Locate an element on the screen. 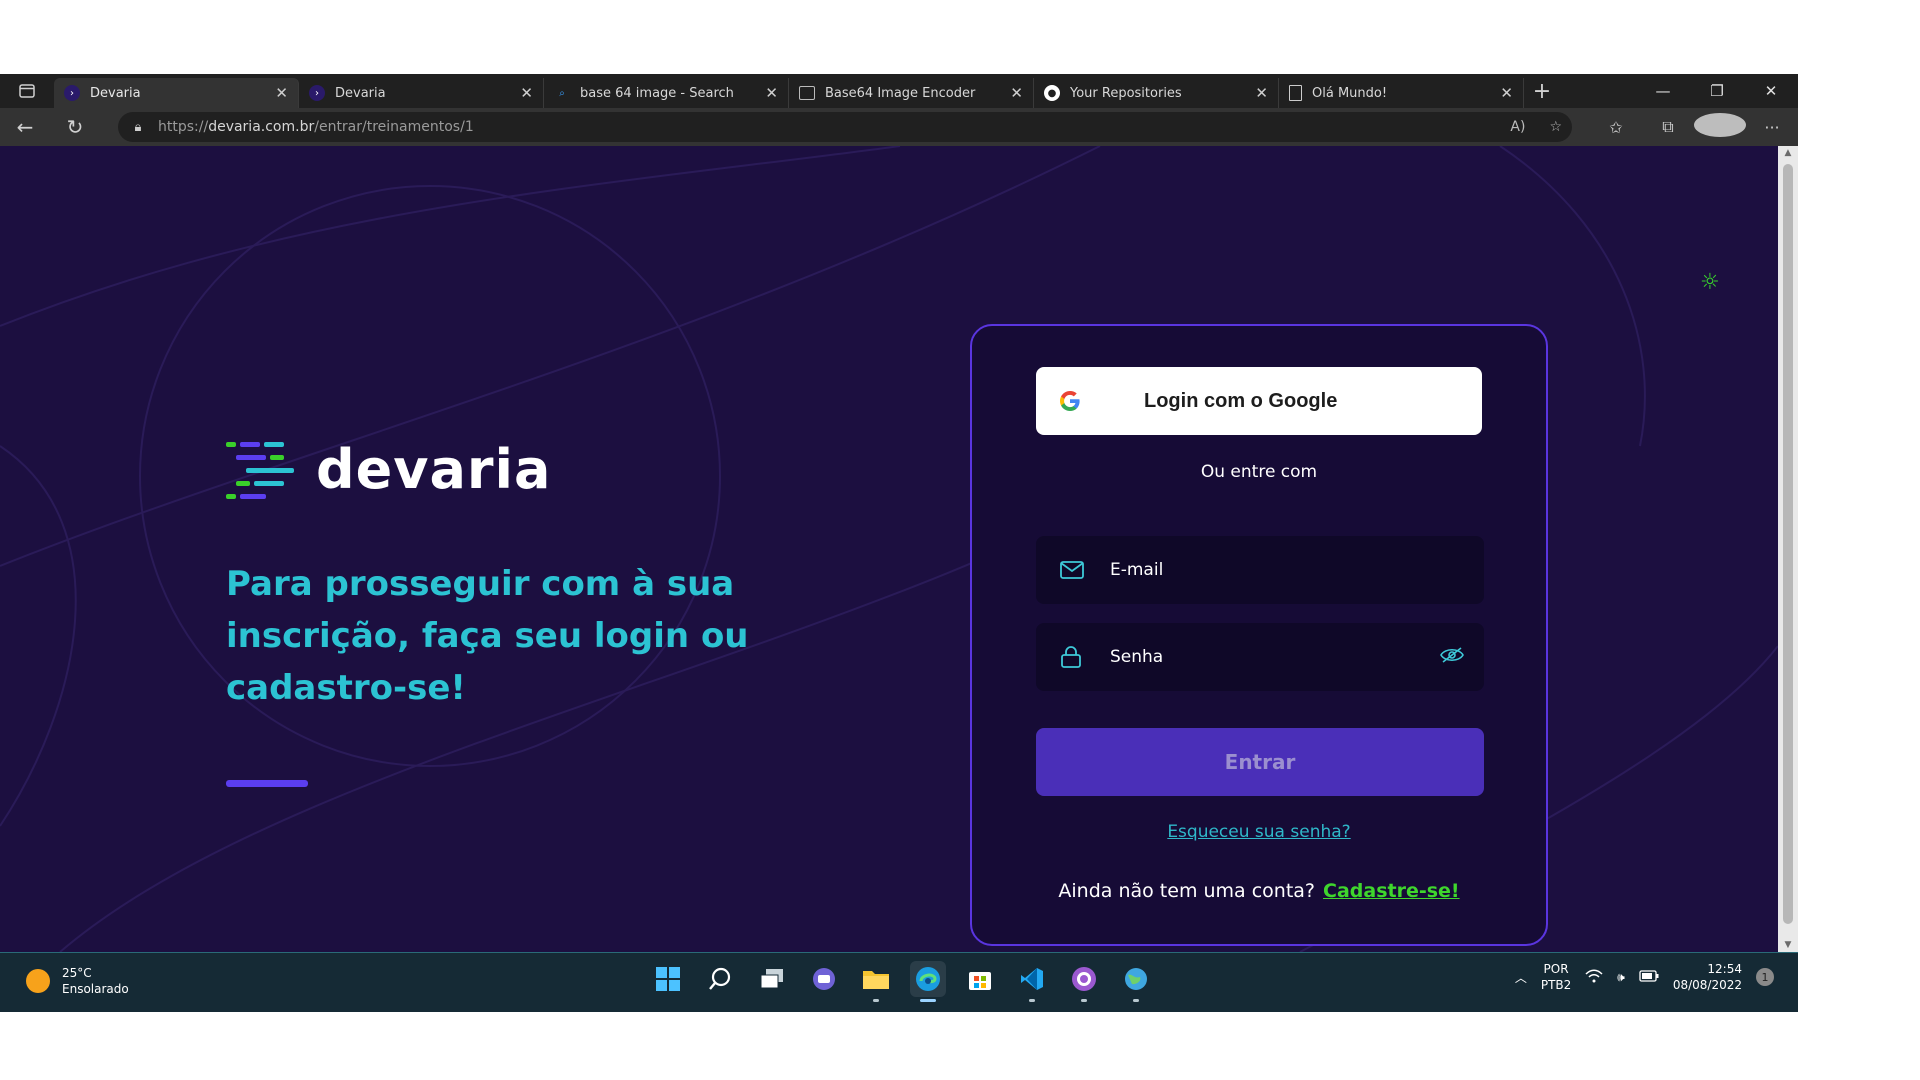  show-hidden-icons-chevron-icon: ︿ is located at coordinates (1521, 977).